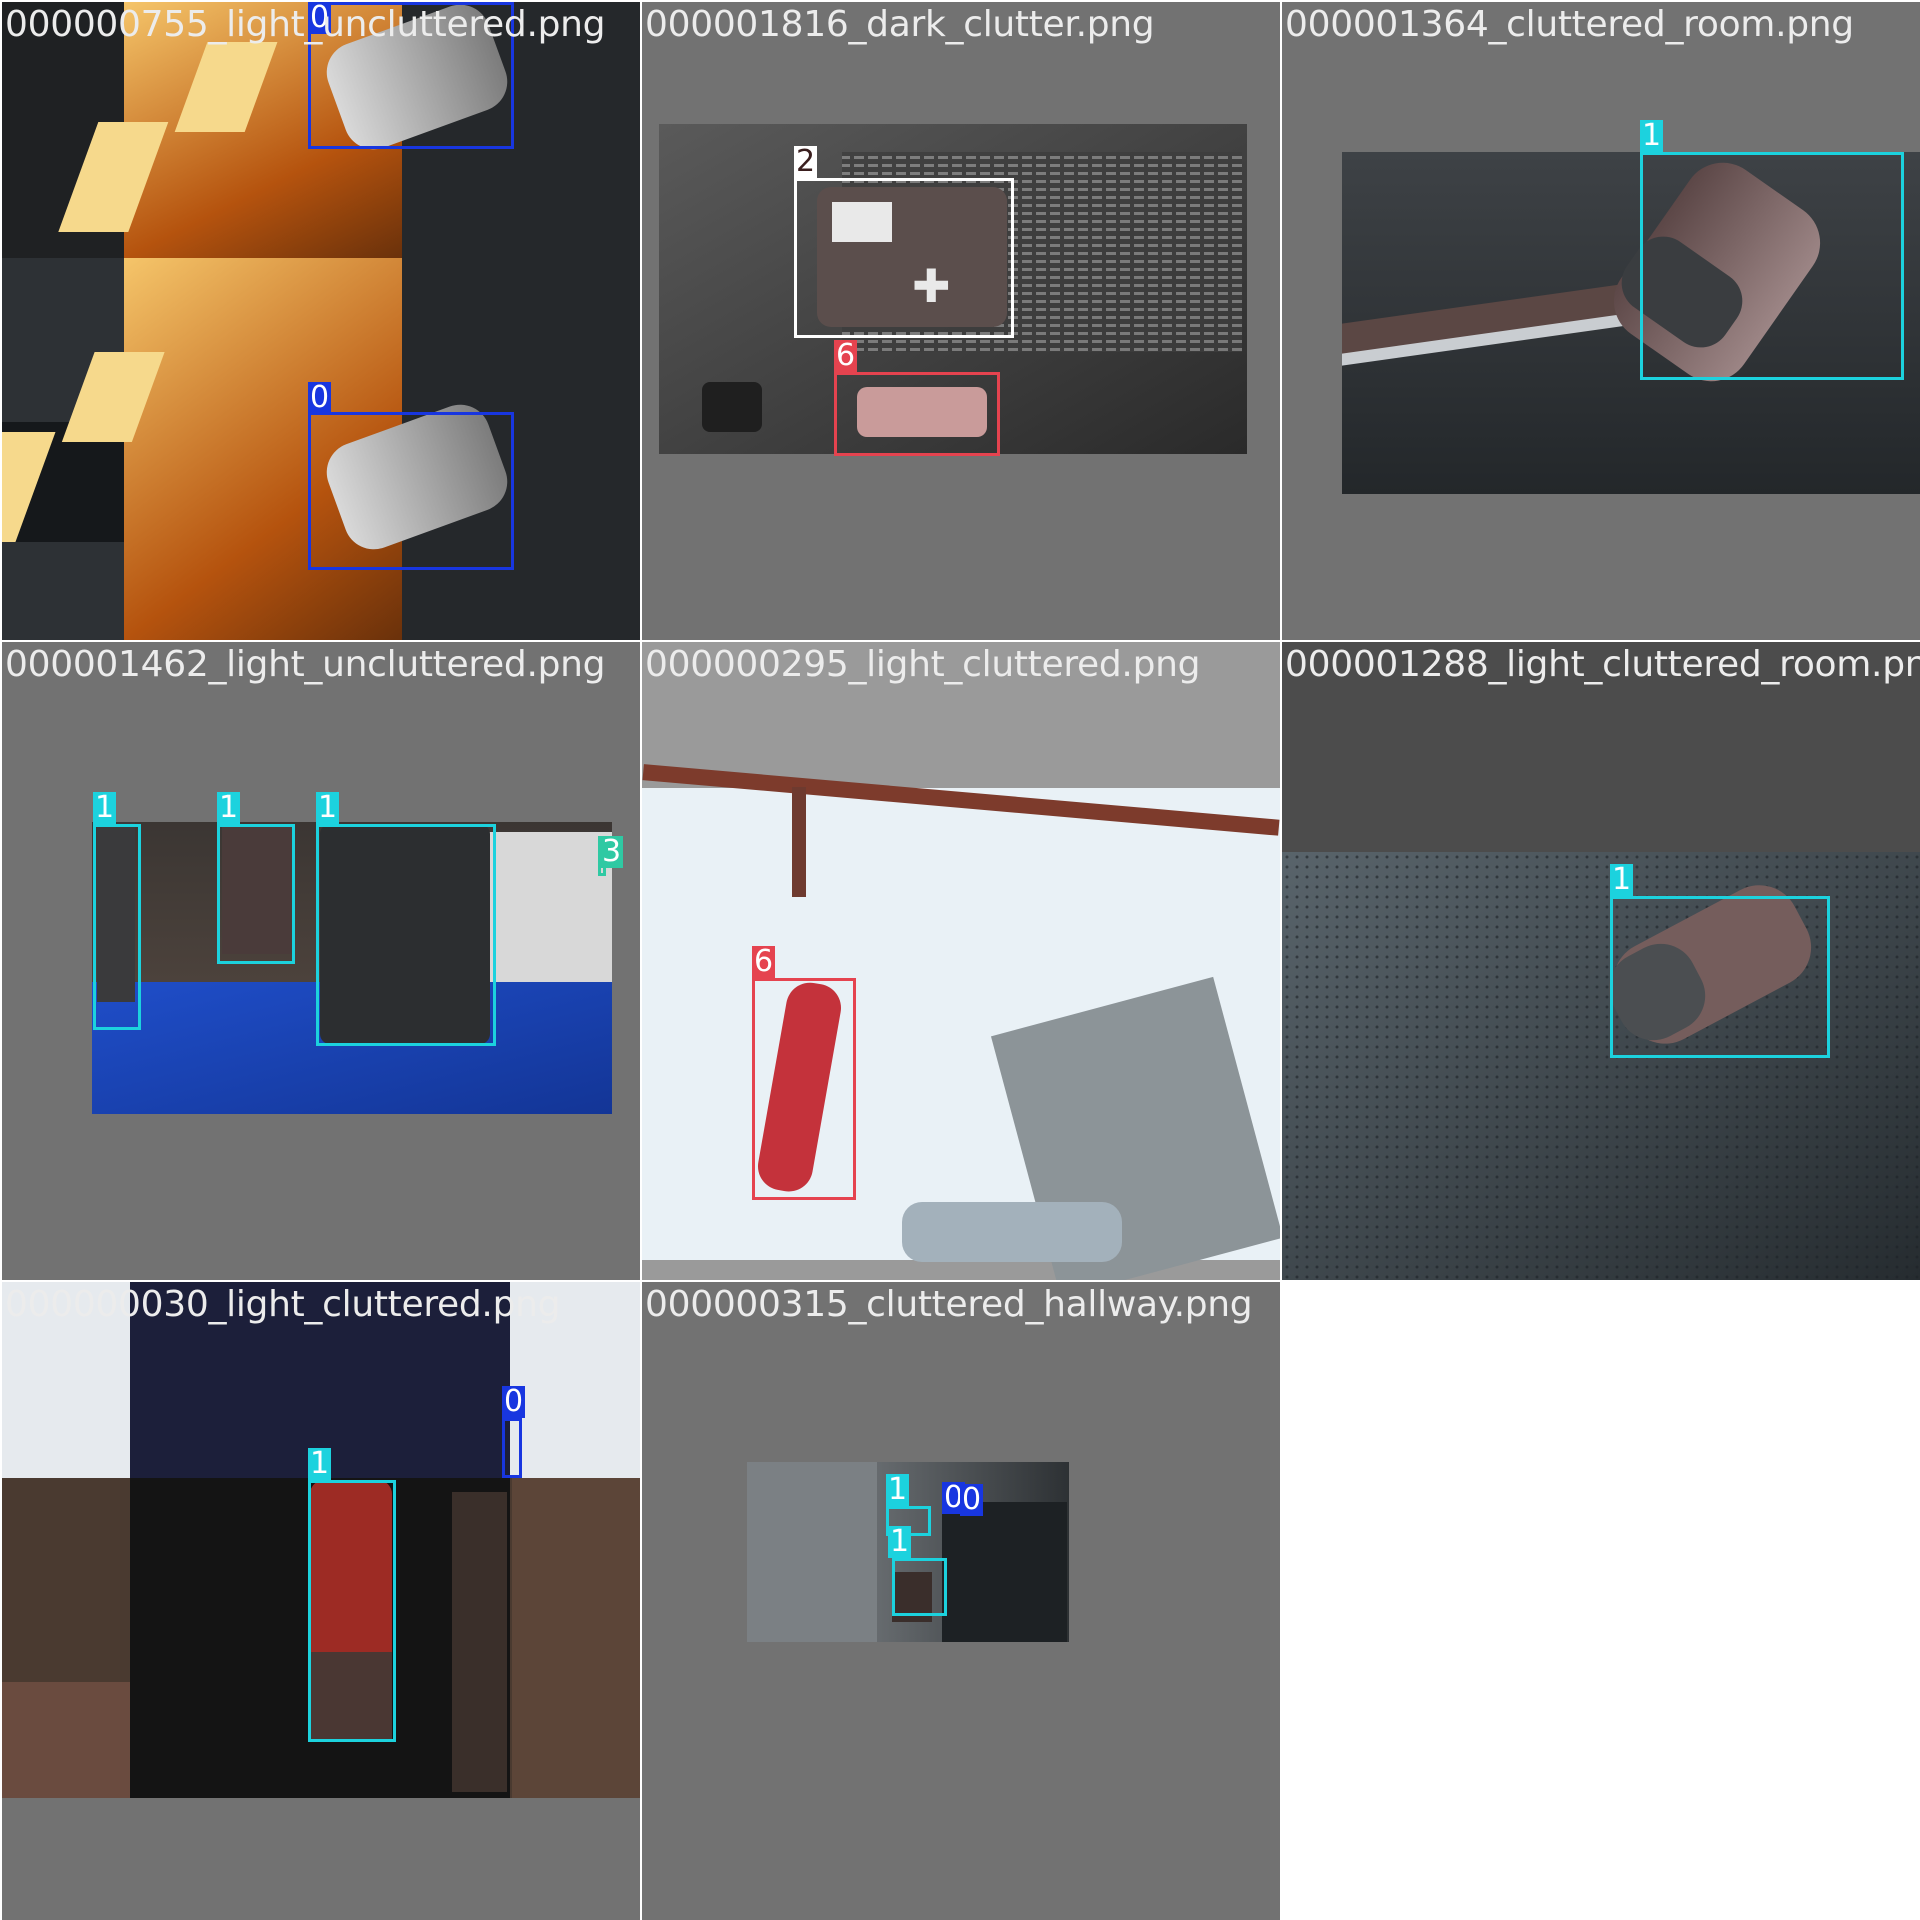 Image resolution: width=1920 pixels, height=1920 pixels. What do you see at coordinates (900, 24) in the screenshot?
I see `tile-title: 000001816_dark_clutter.png` at bounding box center [900, 24].